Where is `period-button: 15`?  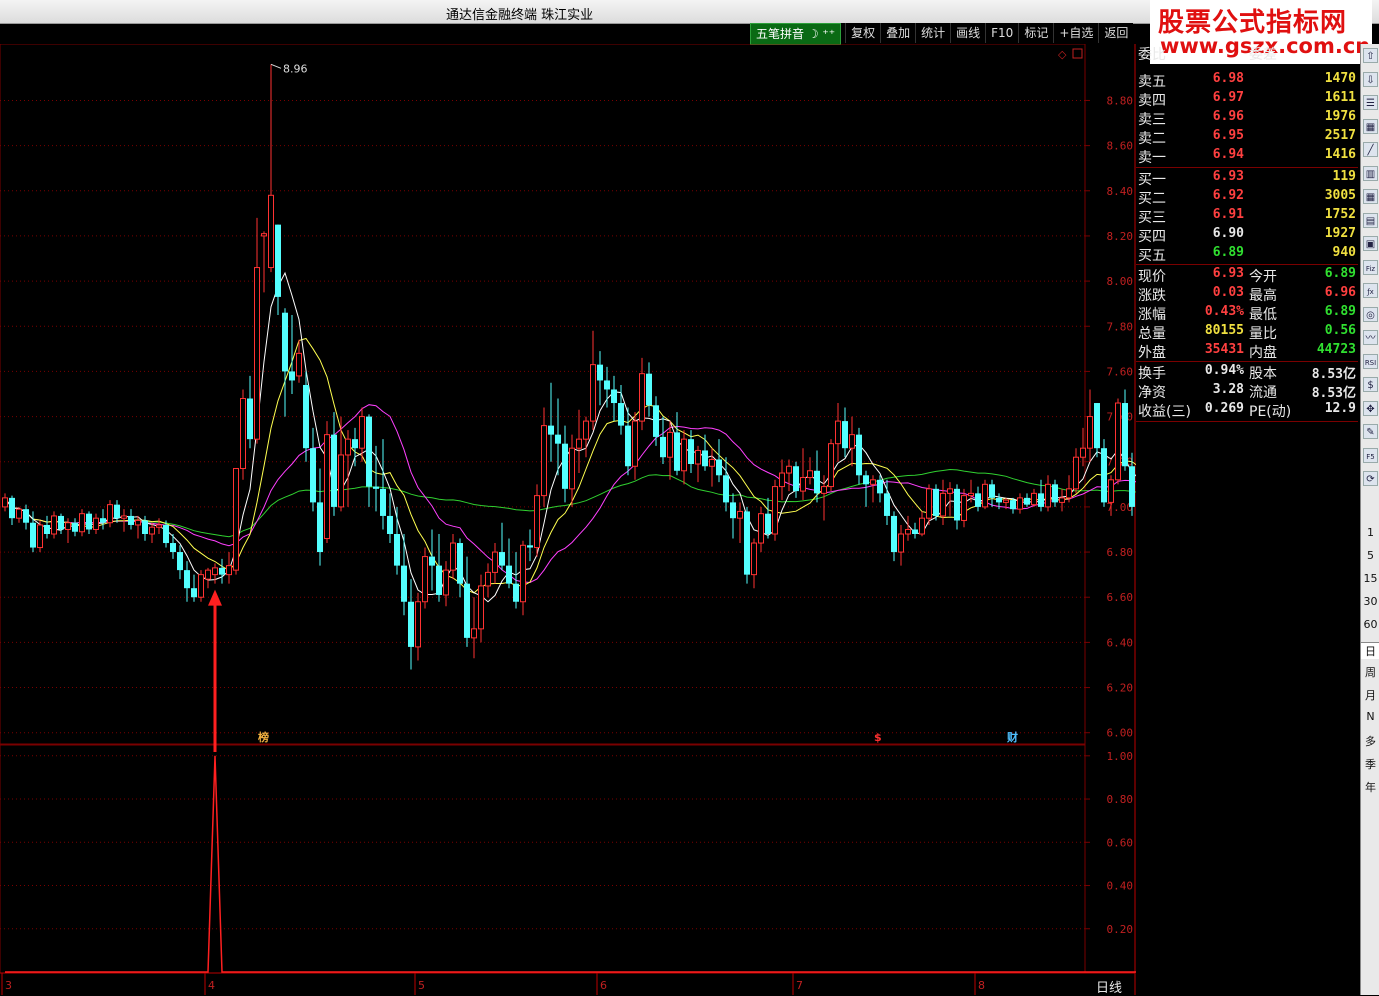 period-button: 15 is located at coordinates (1370, 578).